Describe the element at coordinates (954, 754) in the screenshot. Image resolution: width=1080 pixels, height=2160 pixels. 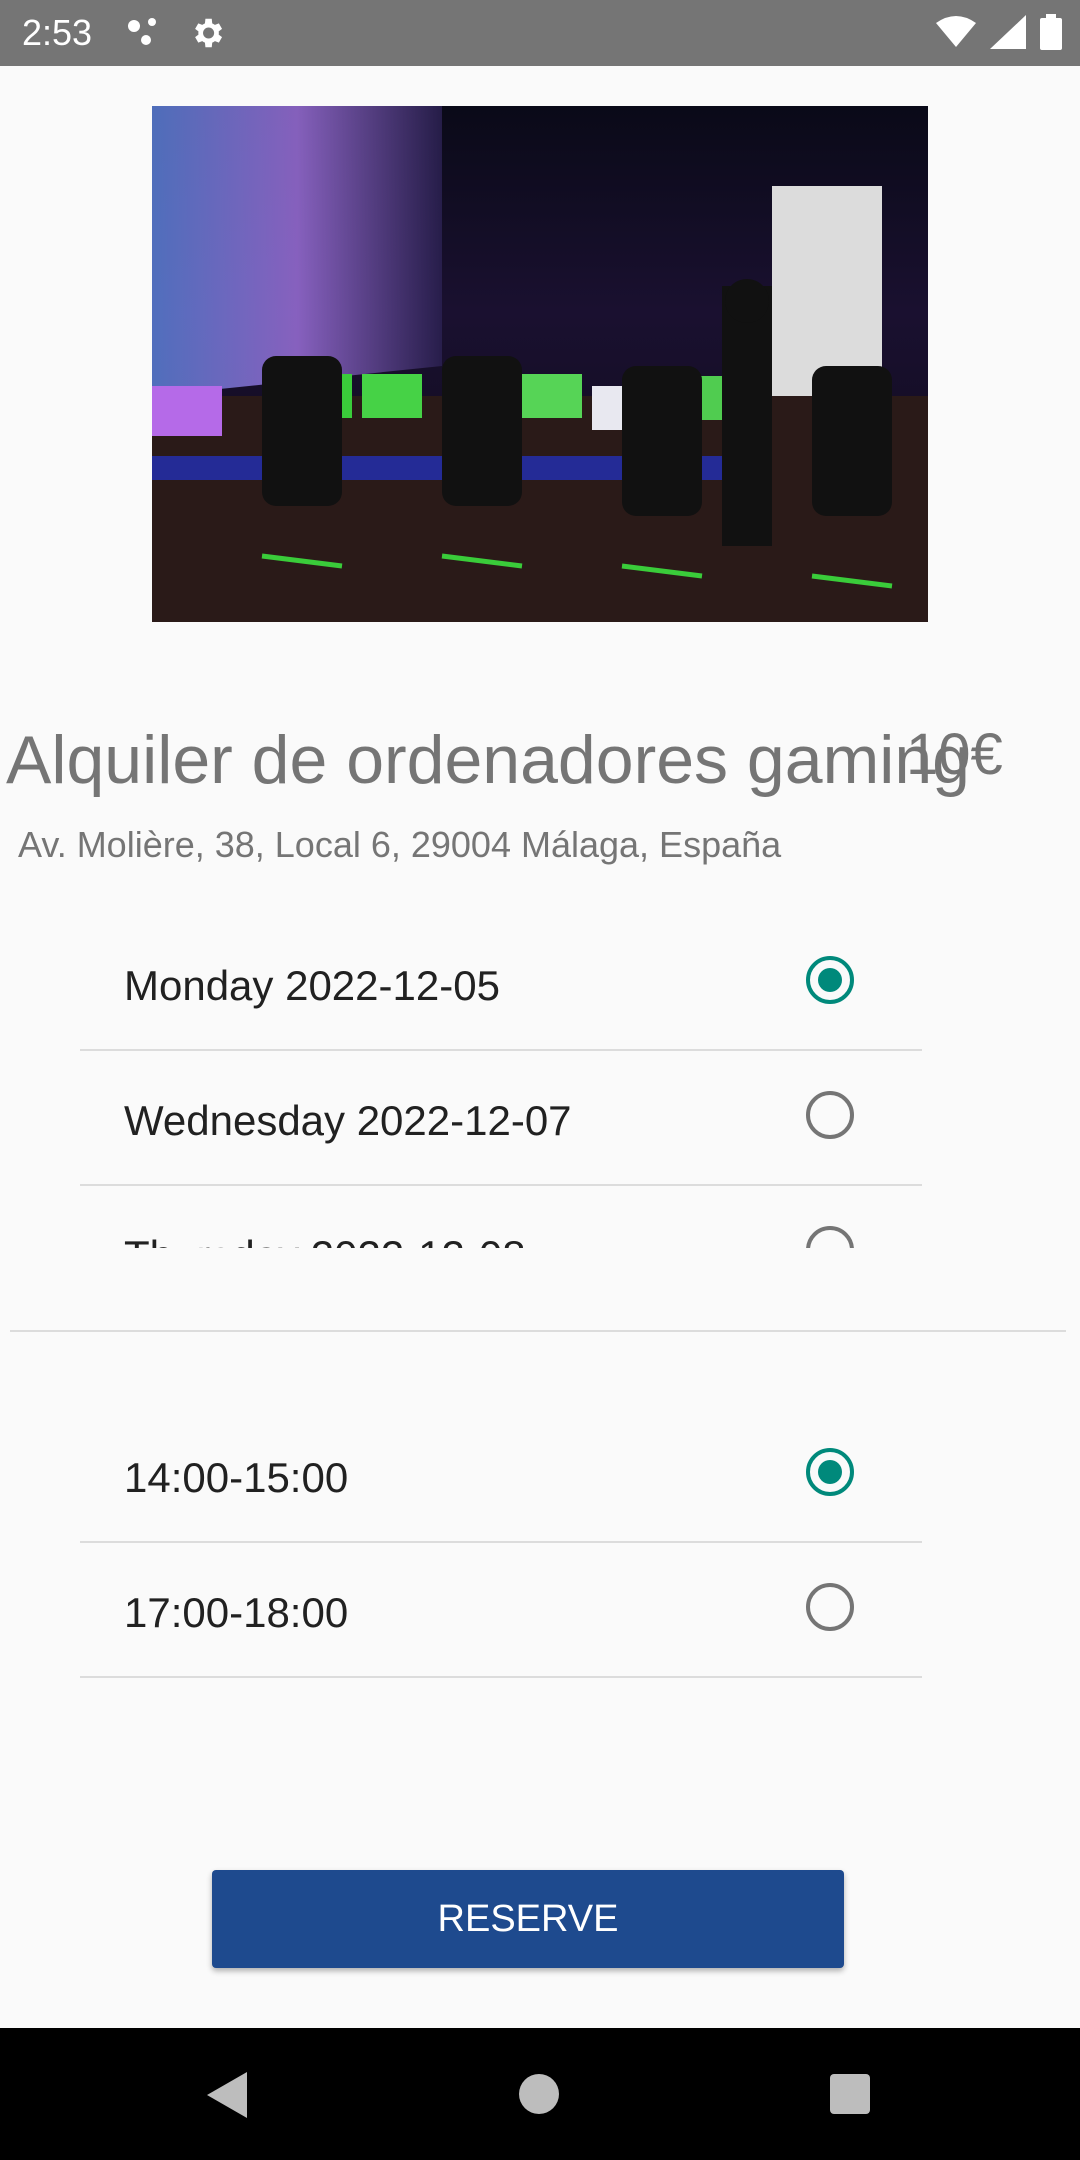
I see `listing-price: 10€` at that location.